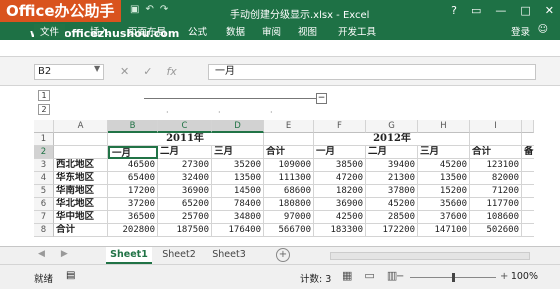 This screenshot has height=289, width=560. What do you see at coordinates (44, 109) in the screenshot?
I see `outline-level-2-button: 2` at bounding box center [44, 109].